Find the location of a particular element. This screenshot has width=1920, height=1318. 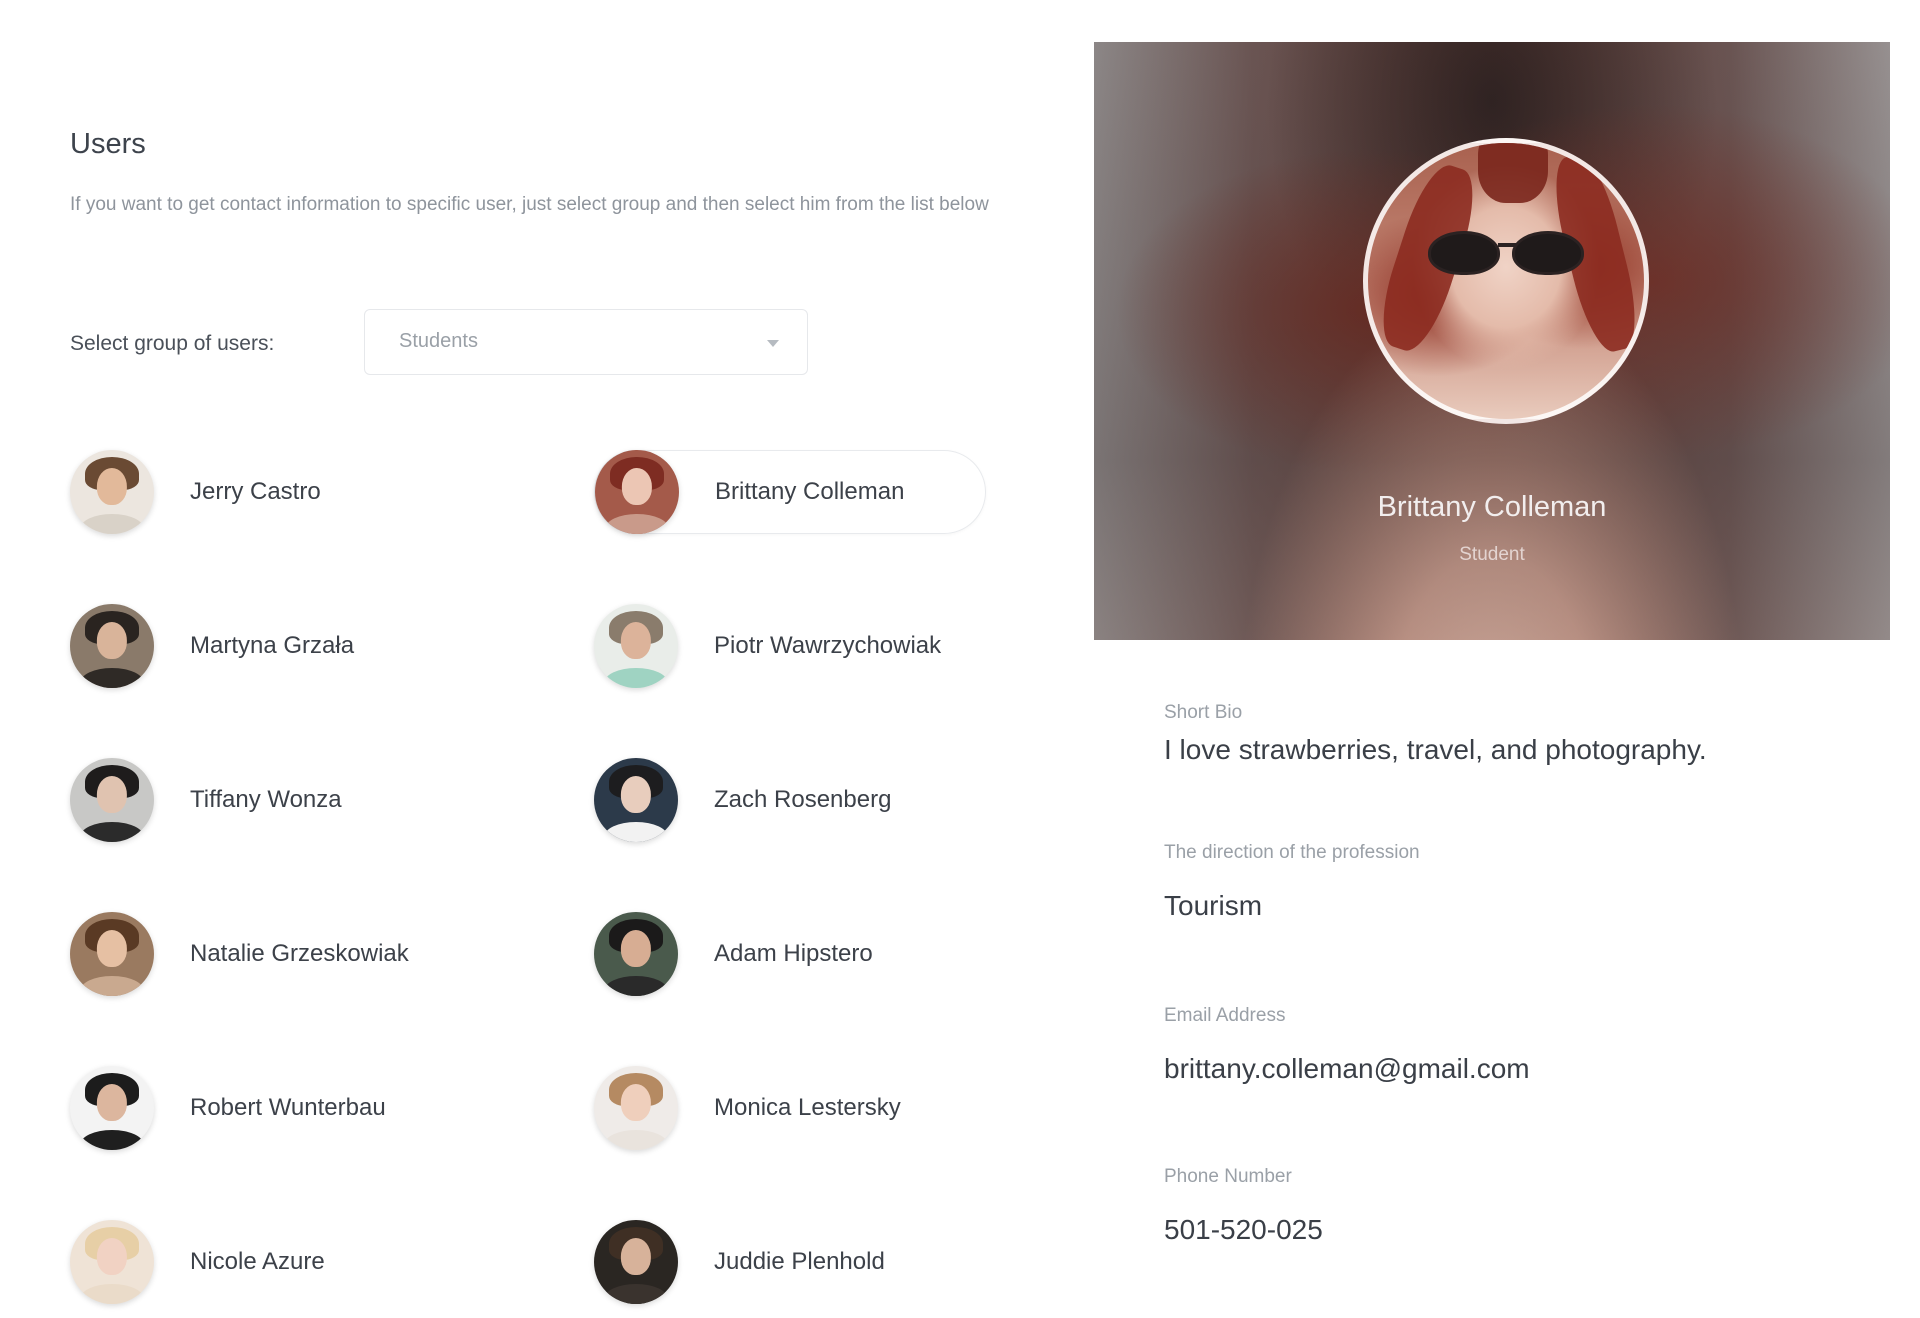

user-list-item: Juddie Plenhold is located at coordinates (789, 1262).